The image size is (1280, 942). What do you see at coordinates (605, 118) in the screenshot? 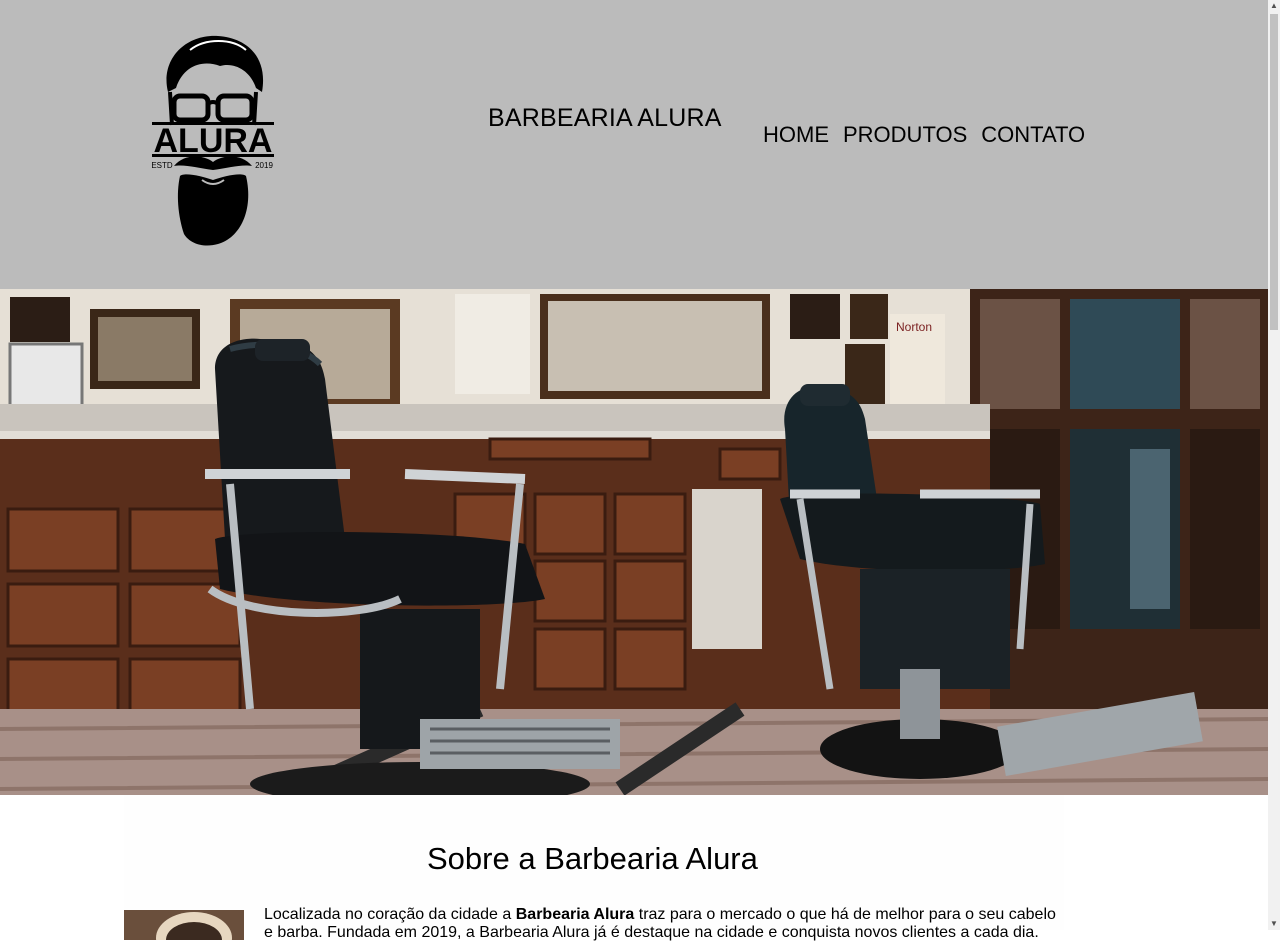
I see `site-title: BARBEARIA ALURA` at bounding box center [605, 118].